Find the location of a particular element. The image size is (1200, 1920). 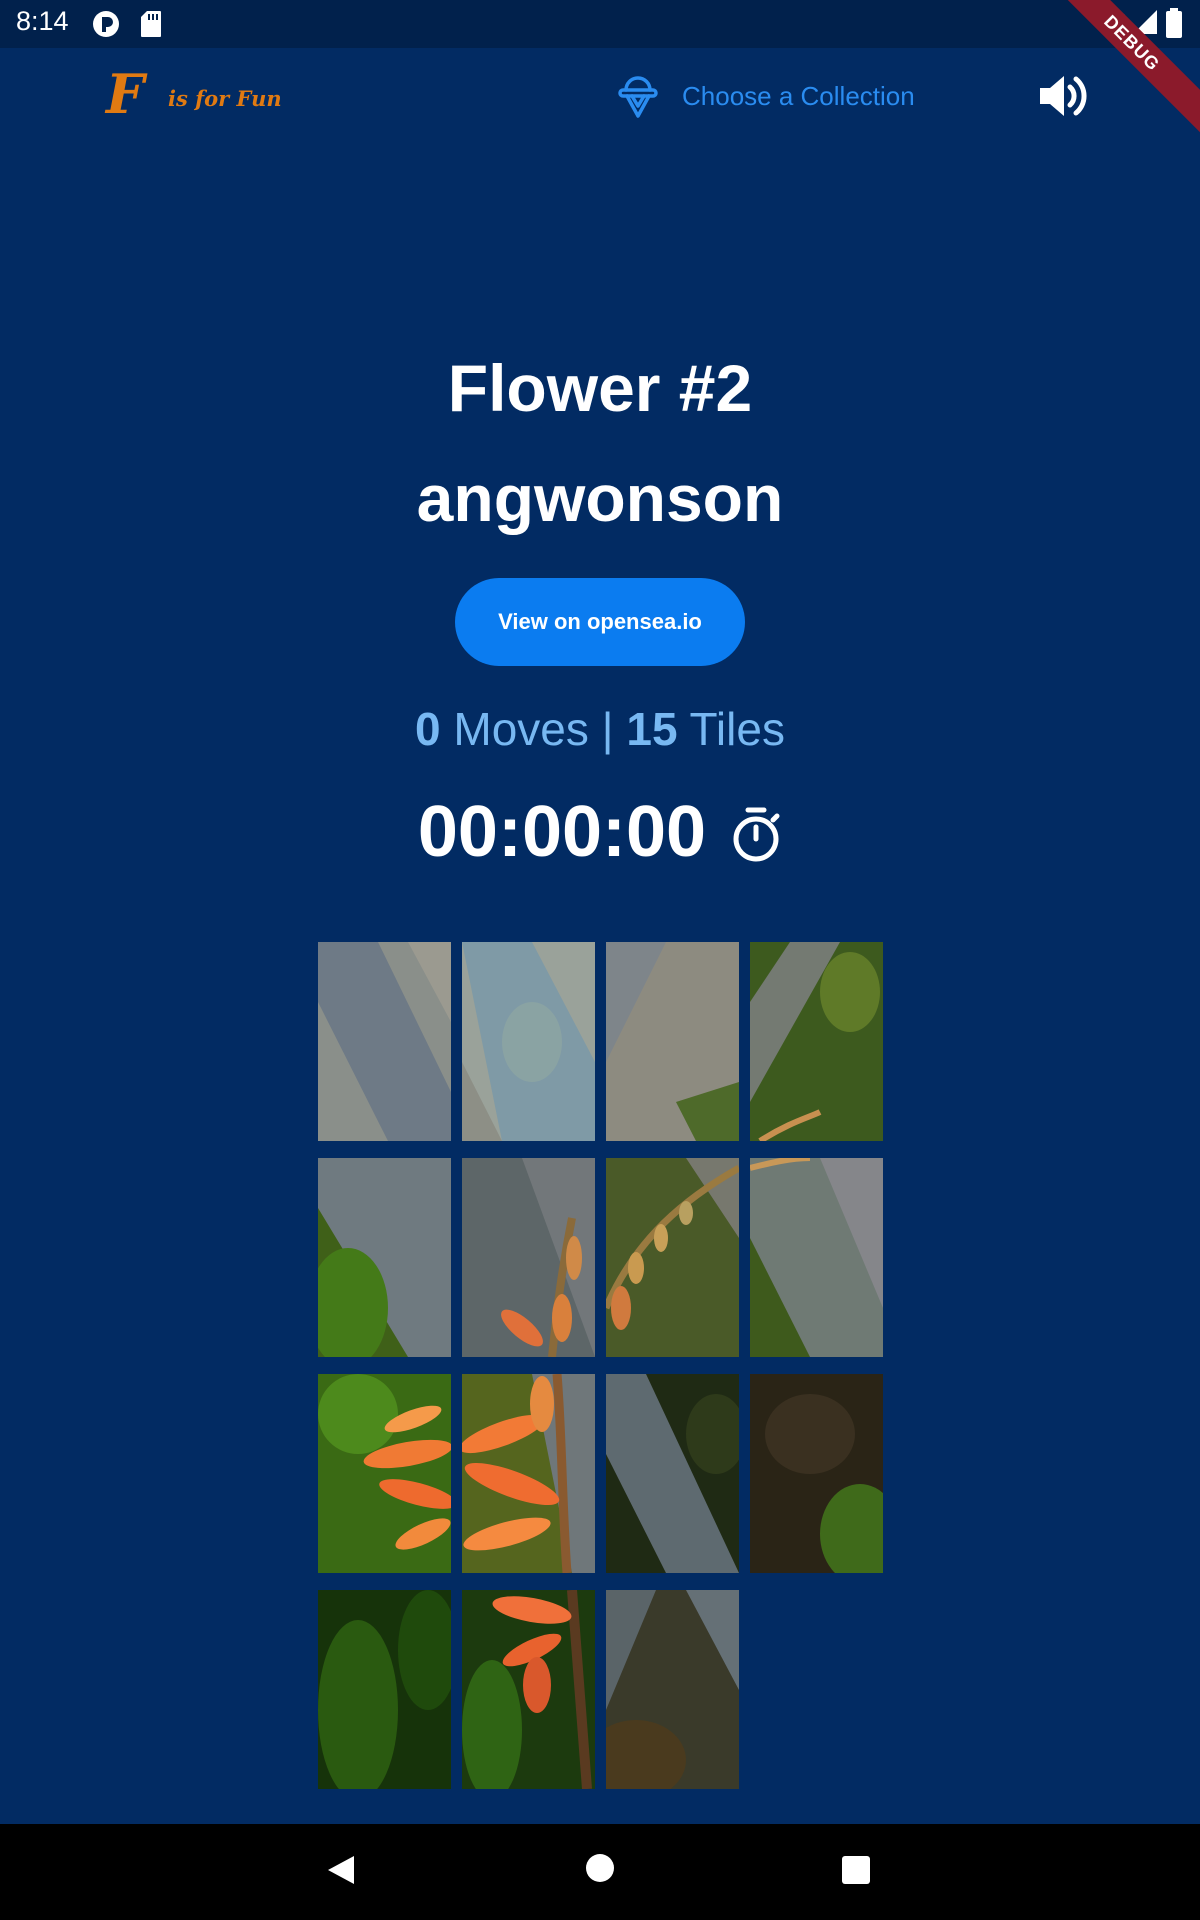

system-navigation-bar is located at coordinates (600, 1872).